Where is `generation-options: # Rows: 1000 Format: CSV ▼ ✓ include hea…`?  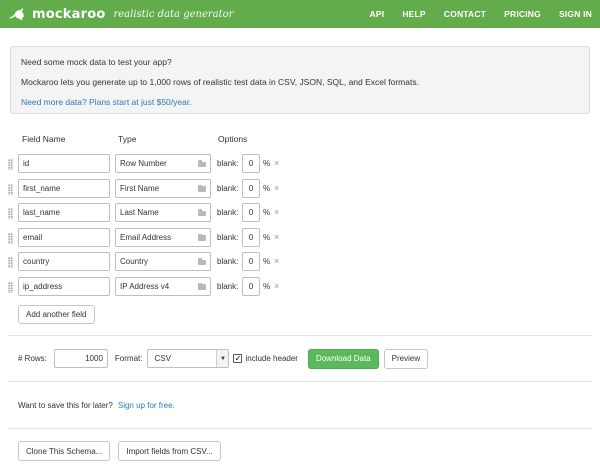
generation-options: # Rows: 1000 Format: CSV ▼ ✓ include hea… is located at coordinates (300, 358).